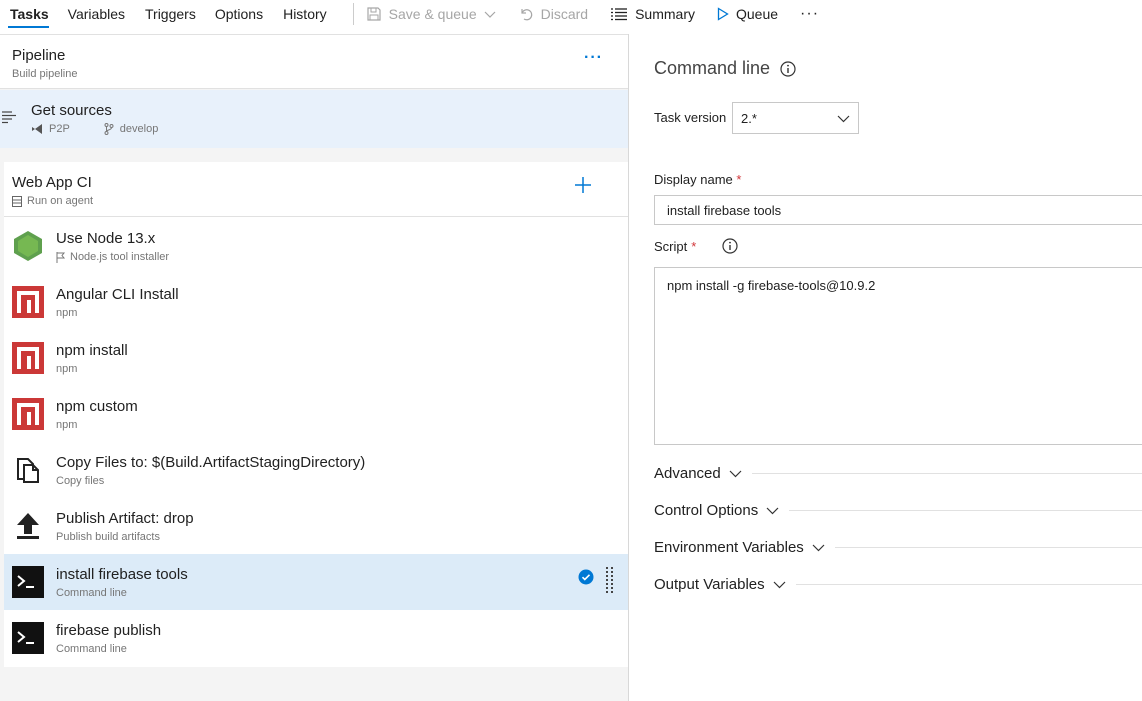 Image resolution: width=1142 pixels, height=701 pixels. I want to click on tab-options: Options, so click(237, 14).